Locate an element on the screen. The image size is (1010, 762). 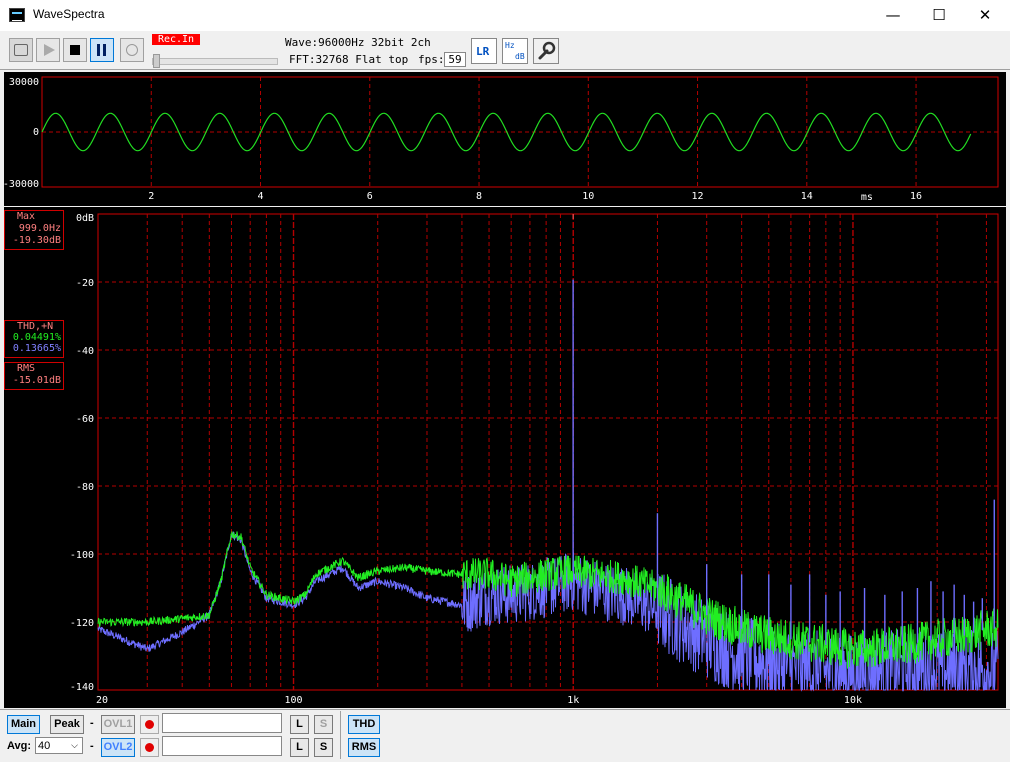
window-title: WaveSpectra is located at coordinates (69, 14).